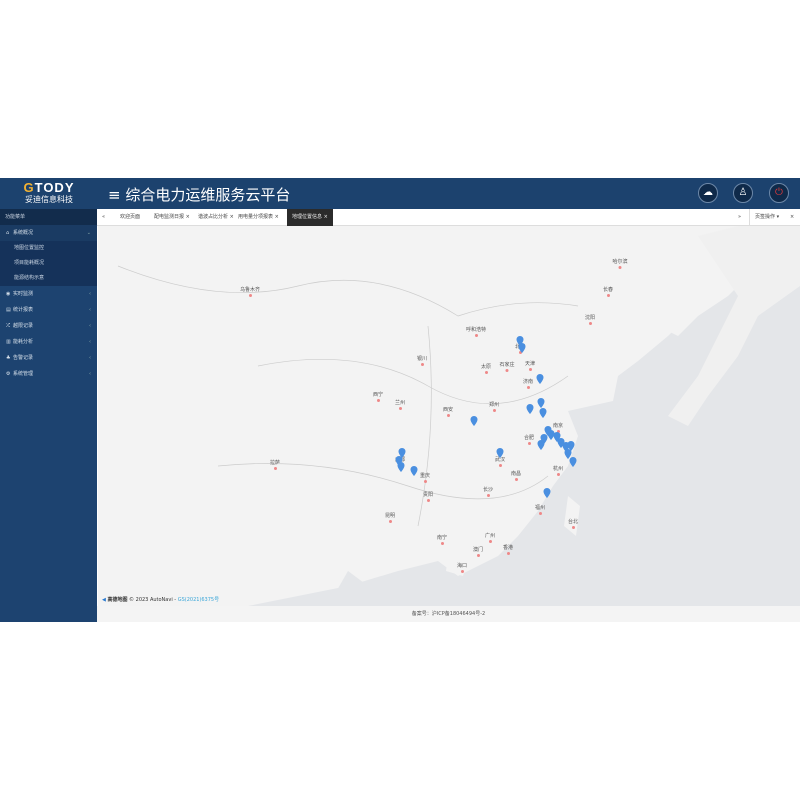 The image size is (800, 800). I want to click on sidebar-item-label: 系统管理, so click(23, 374).